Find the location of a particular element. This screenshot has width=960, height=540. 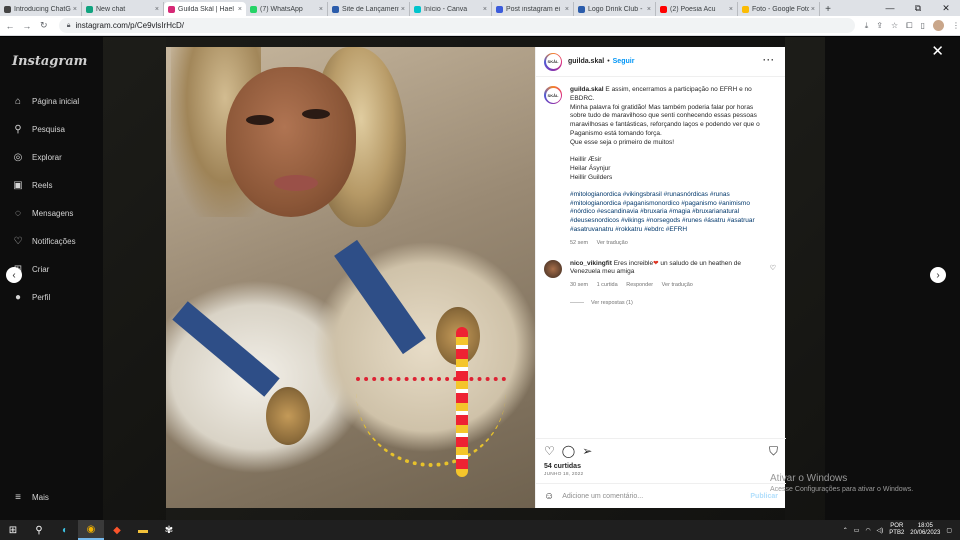

minimize-icon: — is located at coordinates (890, 8).